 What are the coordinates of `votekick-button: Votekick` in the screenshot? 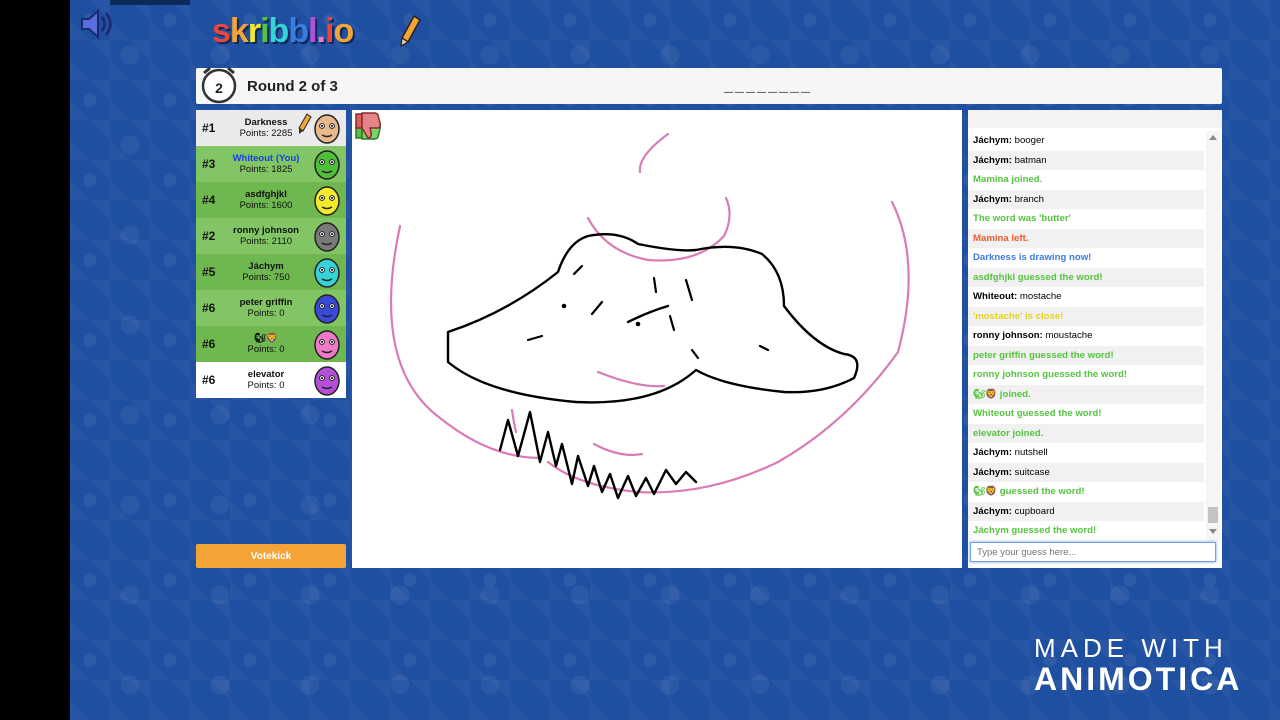 It's located at (271, 556).